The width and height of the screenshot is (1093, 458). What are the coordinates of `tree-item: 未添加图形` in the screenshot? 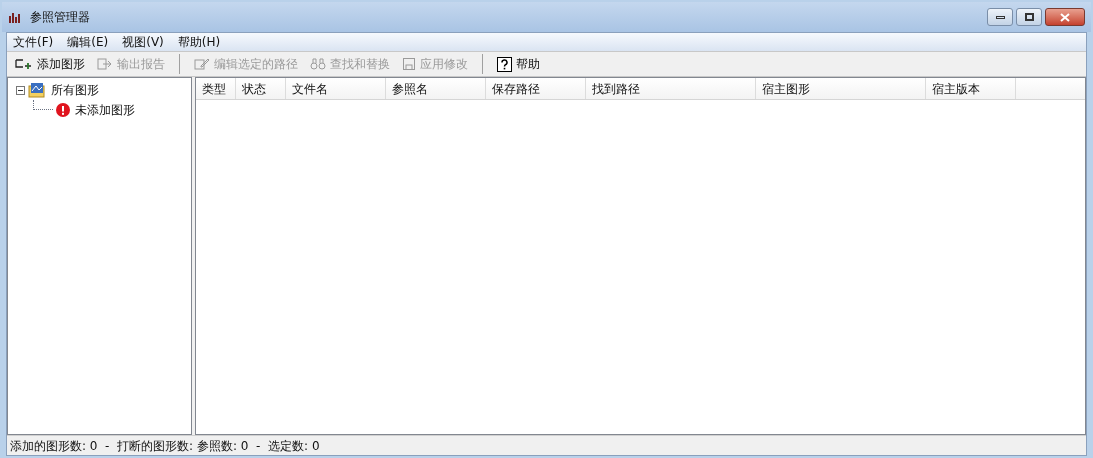 It's located at (105, 110).